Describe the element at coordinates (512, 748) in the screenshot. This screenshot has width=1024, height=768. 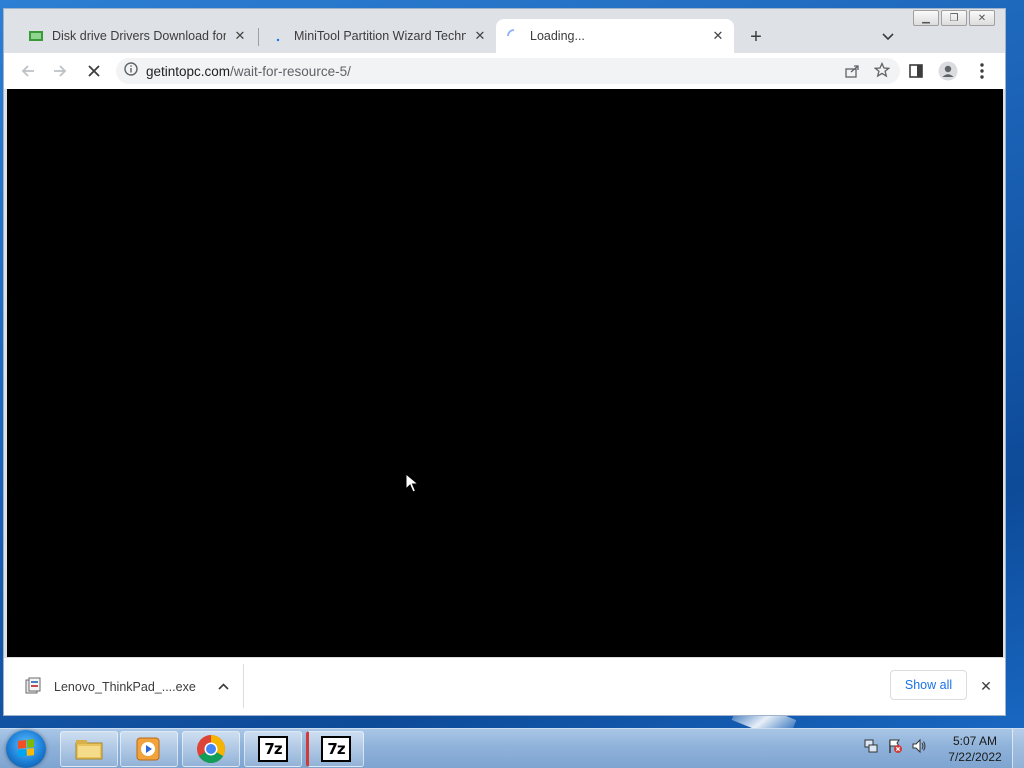
I see `taskbar: 7z 7z 5:07 AM 7/22/2022` at that location.